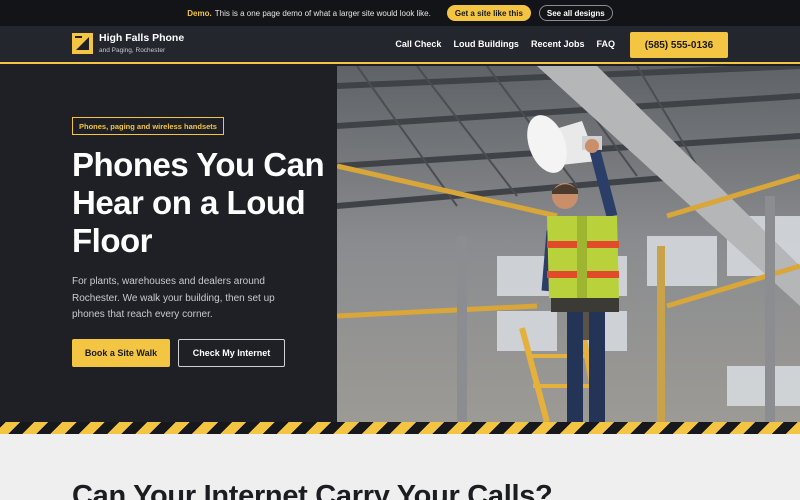 This screenshot has height=500, width=800. What do you see at coordinates (486, 44) in the screenshot?
I see `nav-loud-buildings: Loud Buildings` at bounding box center [486, 44].